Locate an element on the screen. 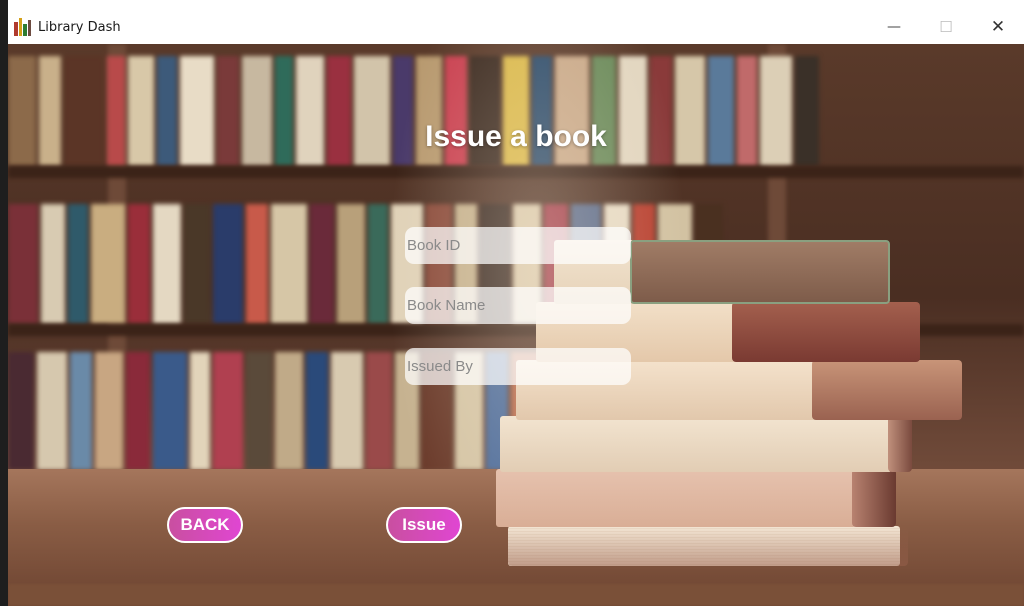  minimize-button: — is located at coordinates (894, 27).